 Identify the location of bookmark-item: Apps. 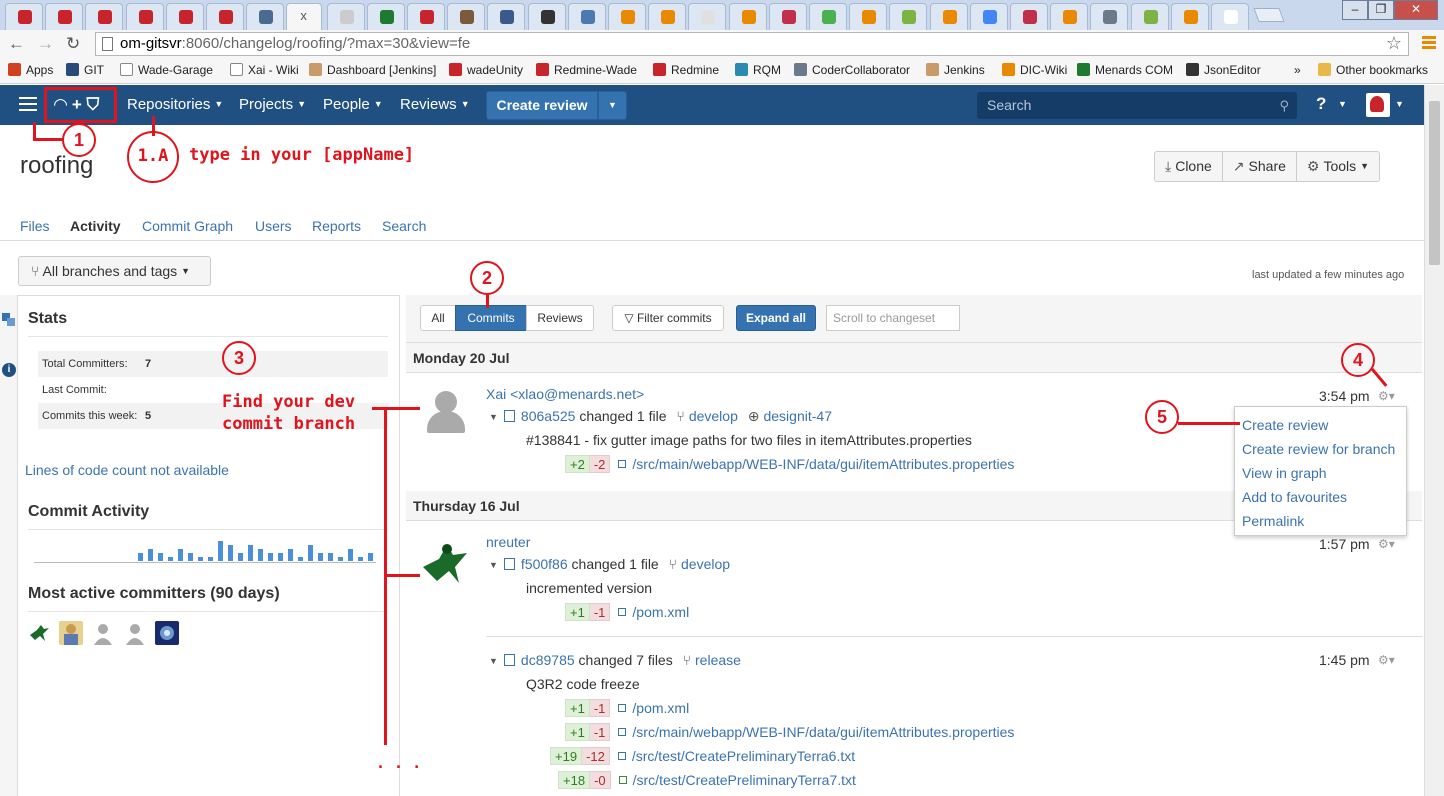
(30, 70).